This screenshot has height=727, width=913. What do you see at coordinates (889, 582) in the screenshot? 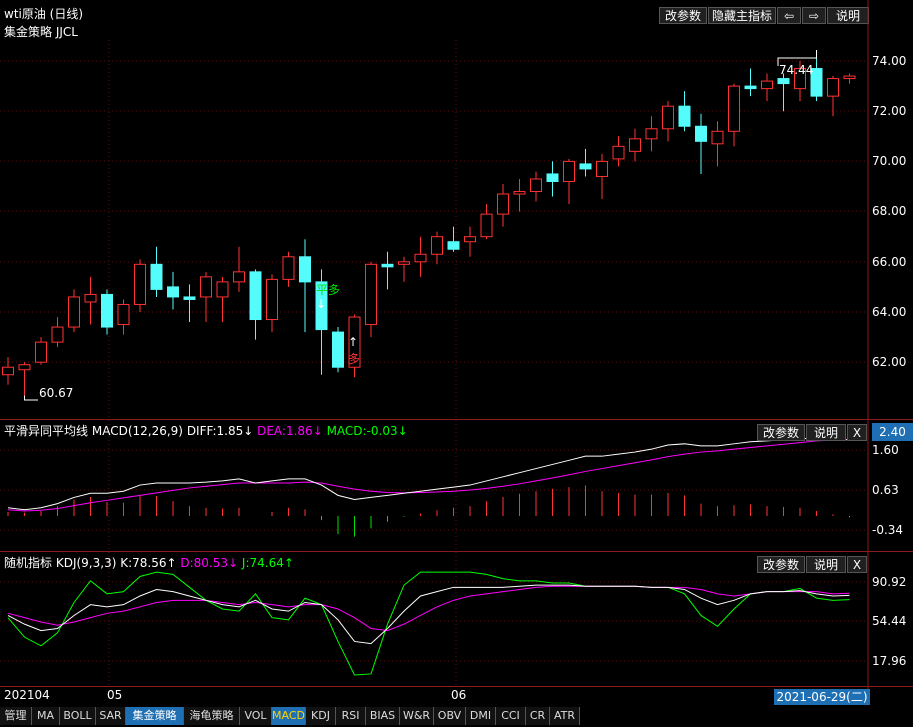
I see `kdj-y-tick-label: 90.92` at bounding box center [889, 582].